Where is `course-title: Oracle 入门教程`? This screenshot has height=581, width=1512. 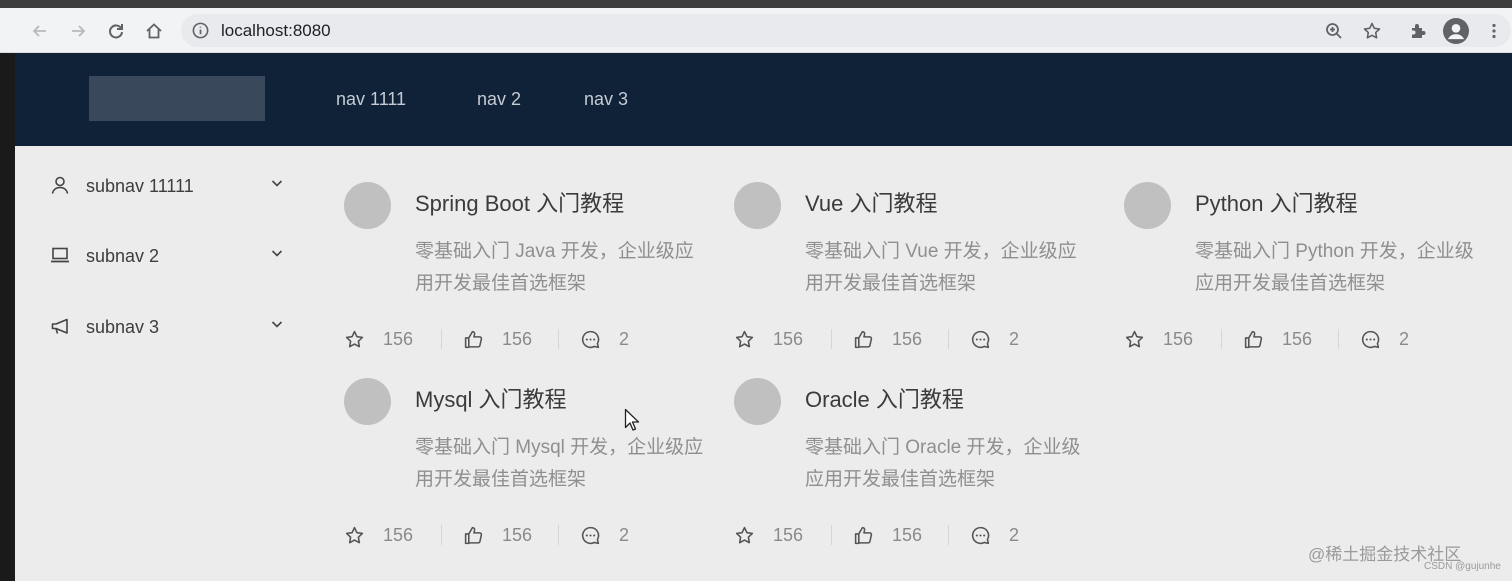 course-title: Oracle 入门教程 is located at coordinates (884, 398).